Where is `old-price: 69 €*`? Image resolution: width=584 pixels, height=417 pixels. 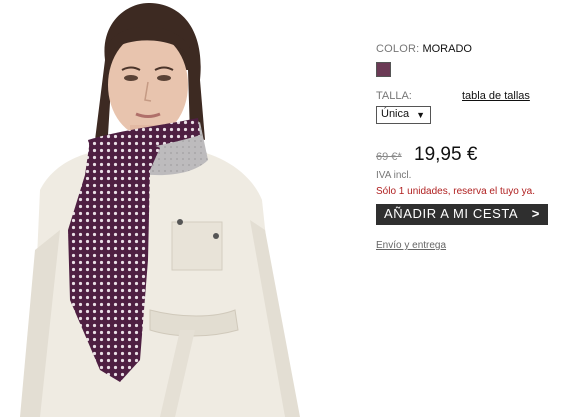
old-price: 69 €* is located at coordinates (389, 157).